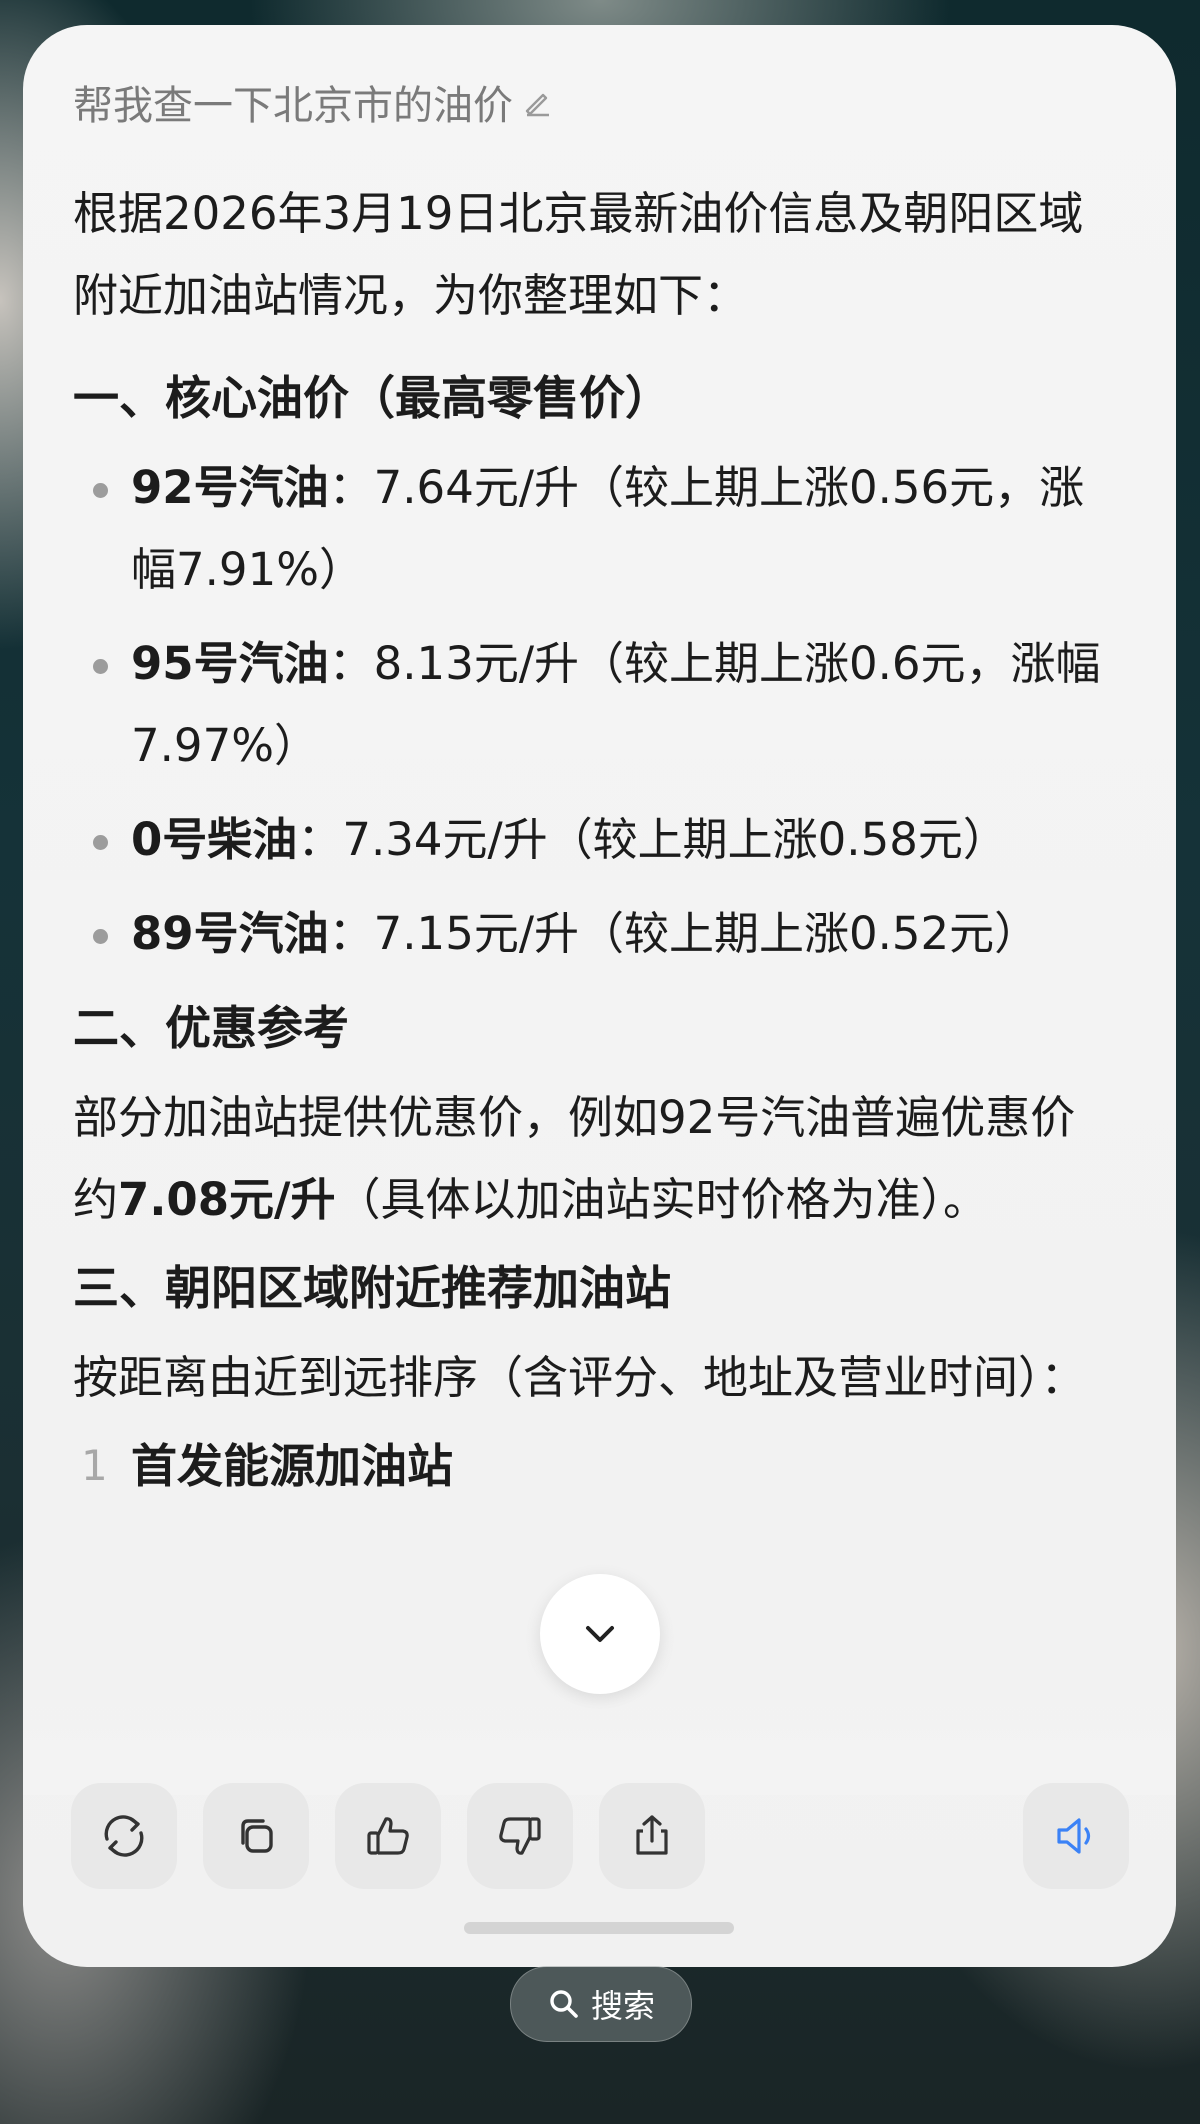 The height and width of the screenshot is (2124, 1200). What do you see at coordinates (652, 839) in the screenshot?
I see `fuel-price: ：7.34元/升（较上期上涨0.58元）` at bounding box center [652, 839].